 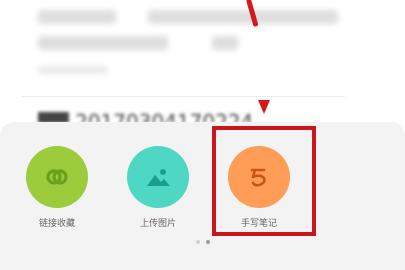 I want to click on page-dot-active, so click(x=208, y=242).